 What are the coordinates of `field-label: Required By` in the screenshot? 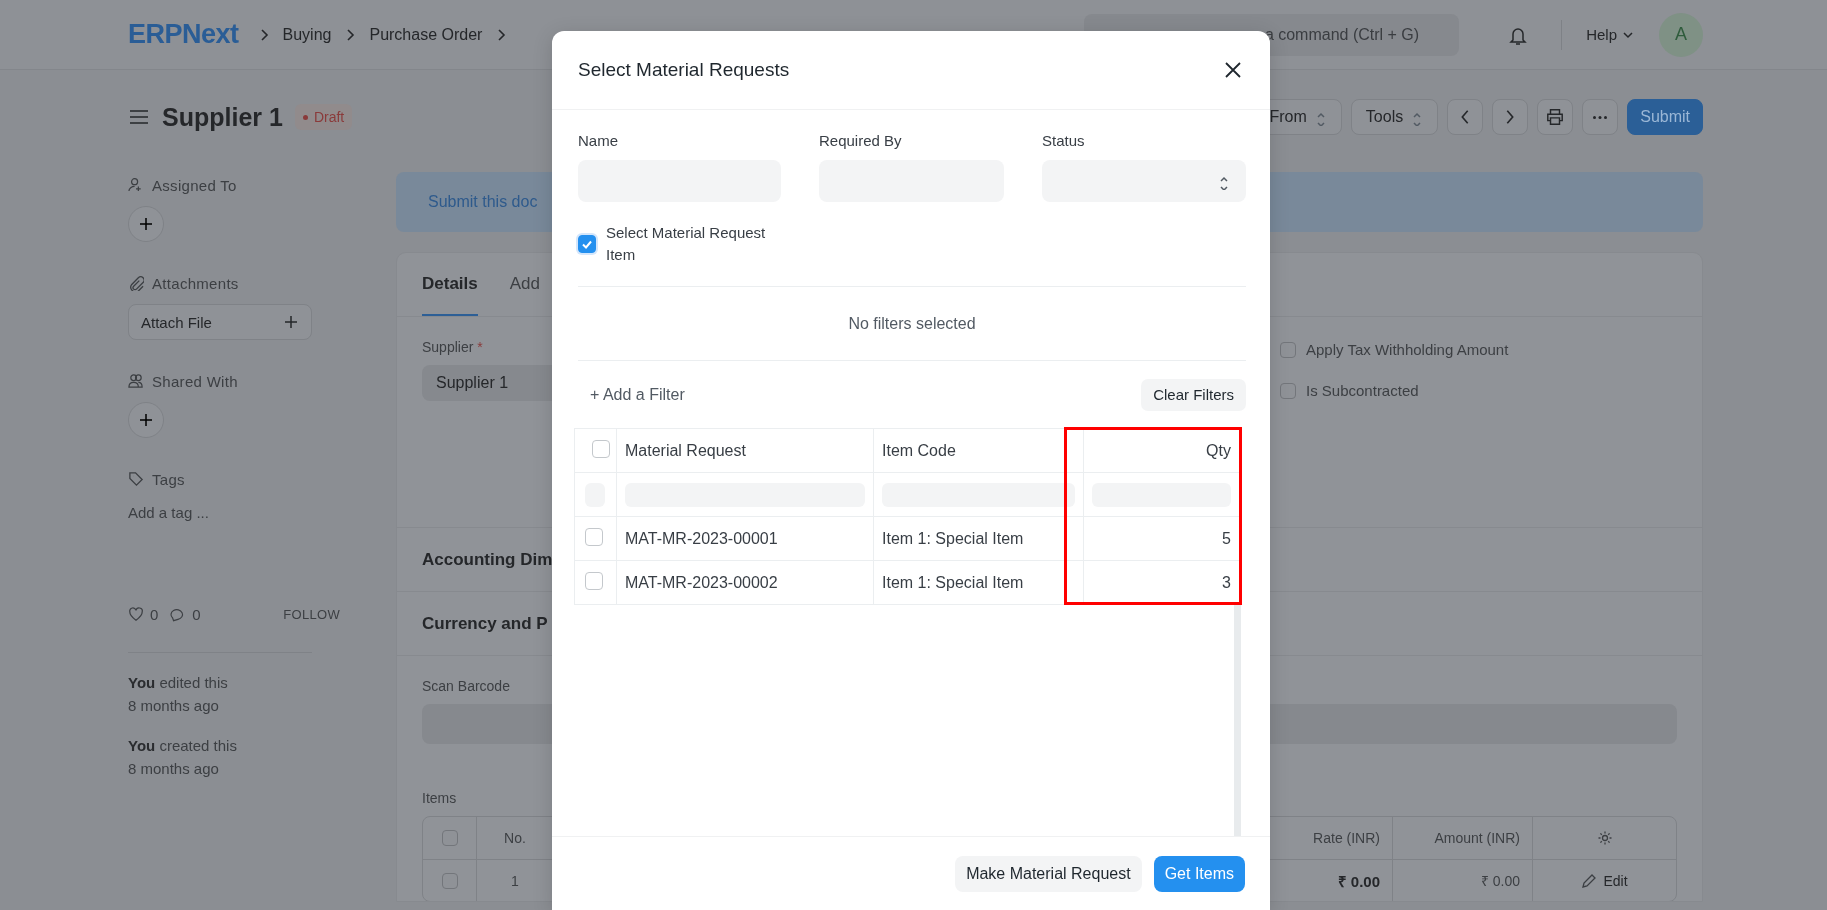 It's located at (861, 140).